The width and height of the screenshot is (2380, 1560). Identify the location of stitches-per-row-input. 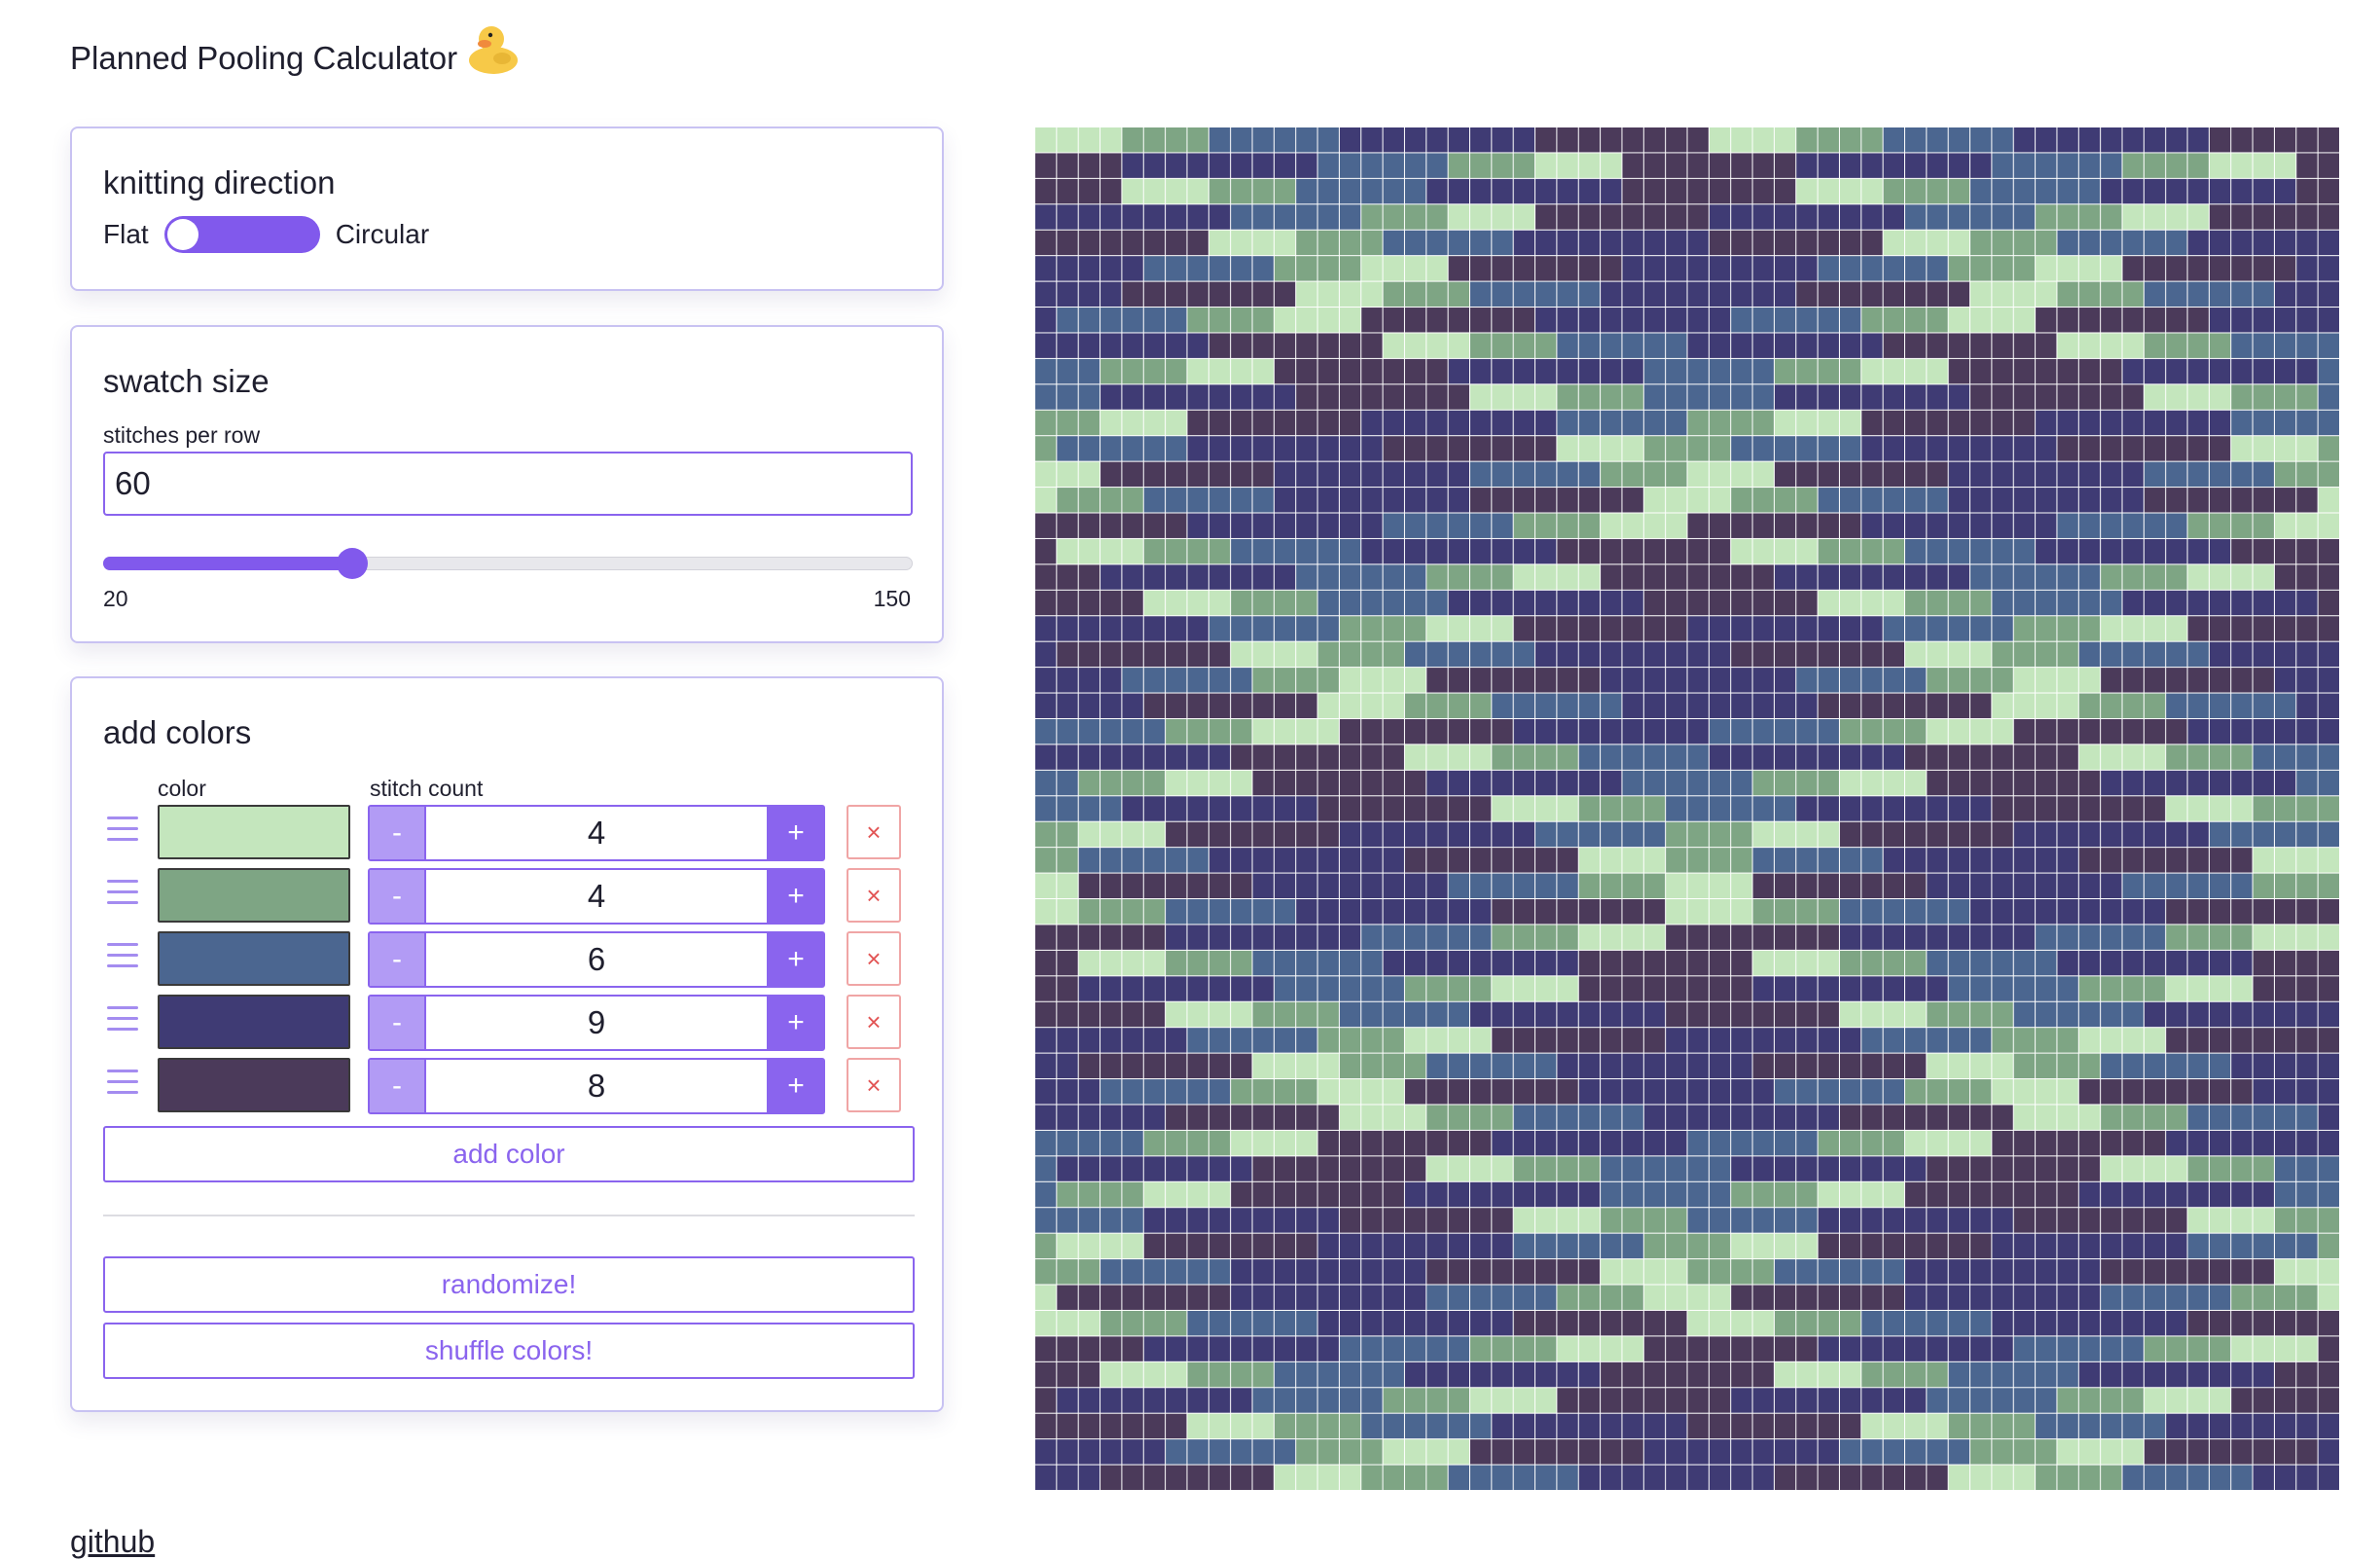
(508, 484).